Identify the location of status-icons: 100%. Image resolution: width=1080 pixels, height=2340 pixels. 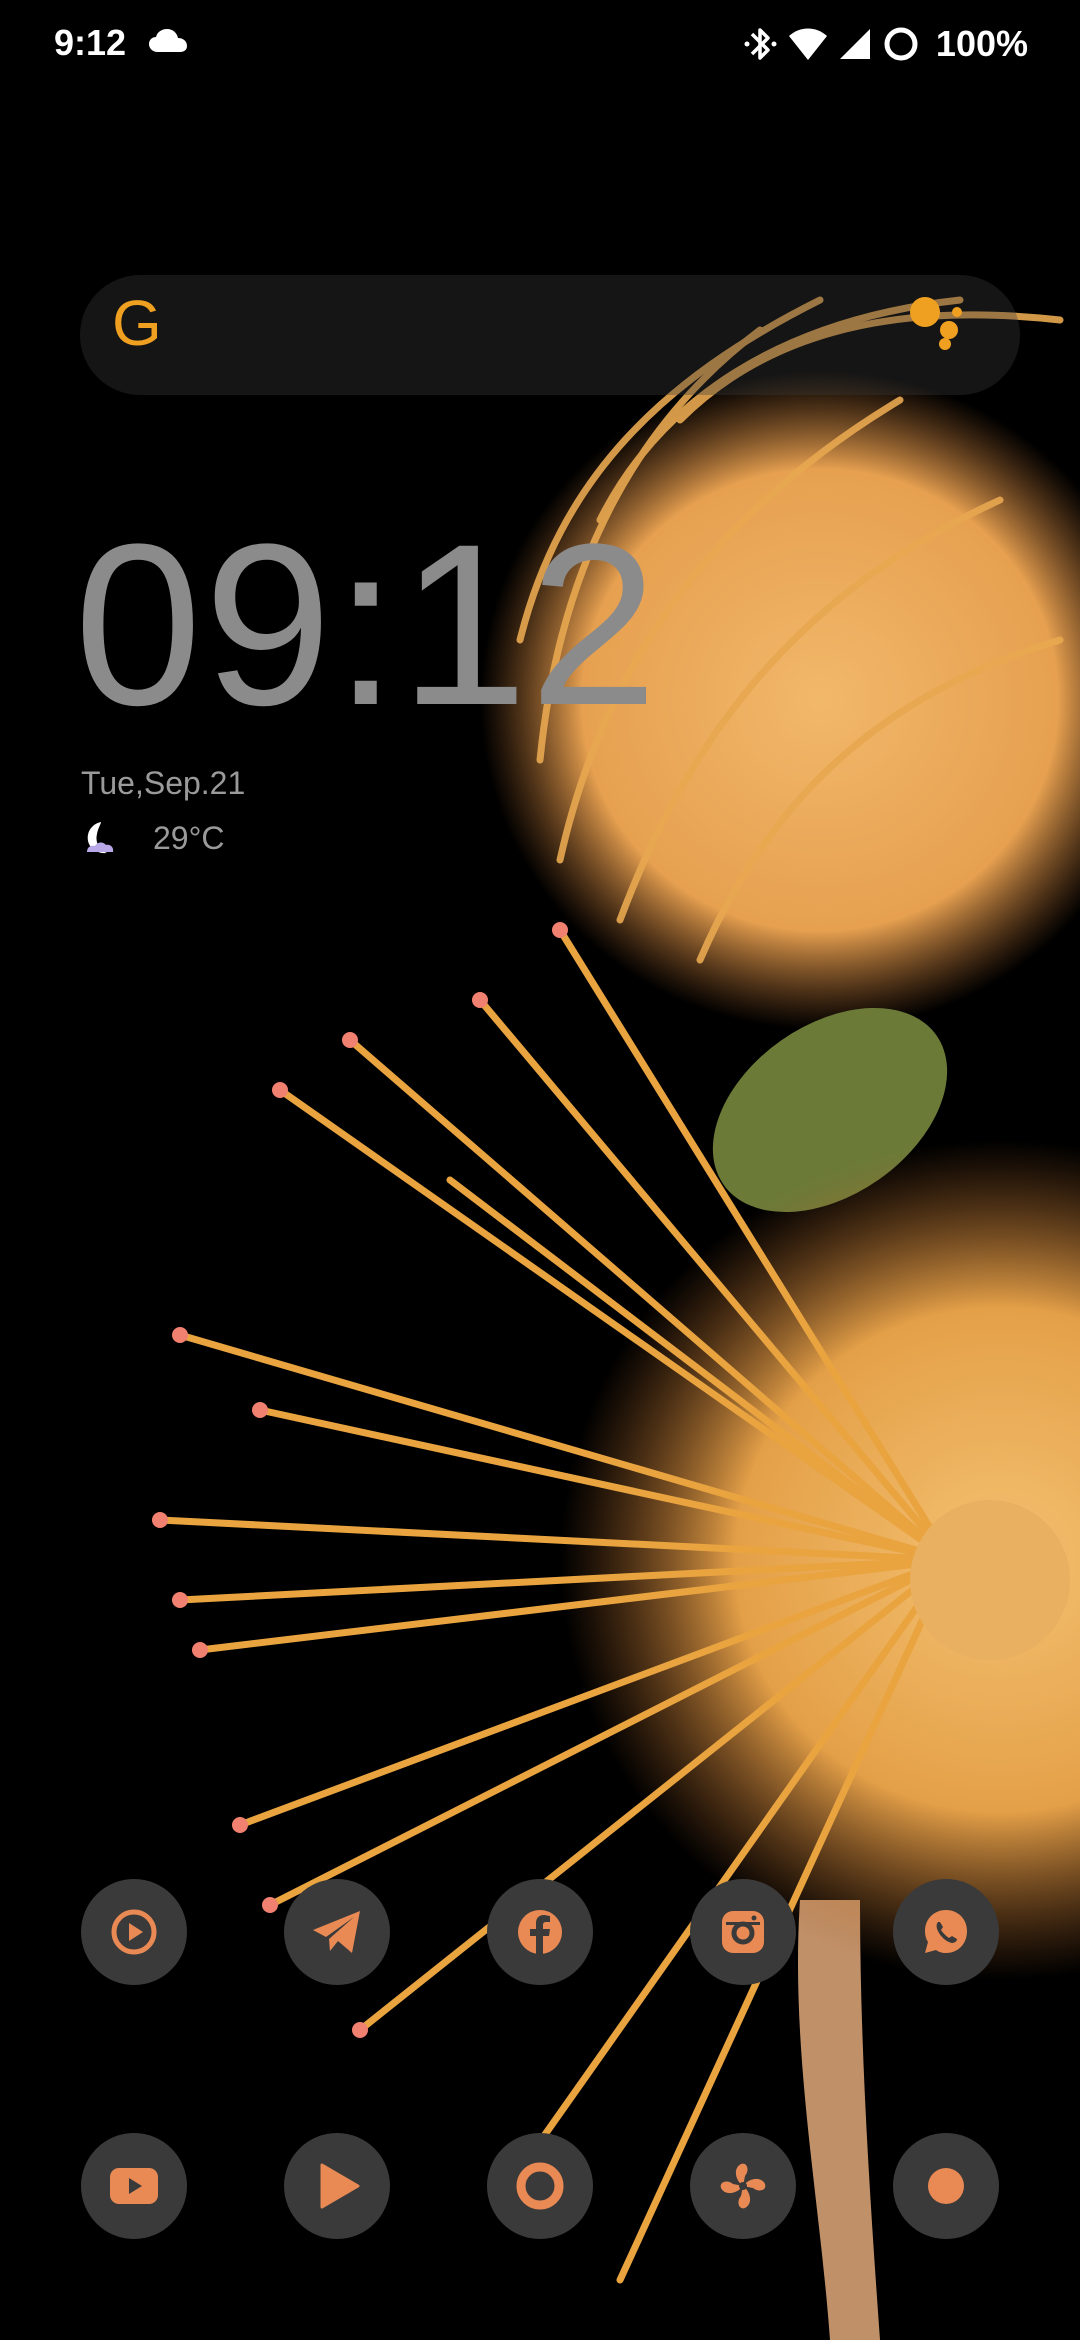
(886, 44).